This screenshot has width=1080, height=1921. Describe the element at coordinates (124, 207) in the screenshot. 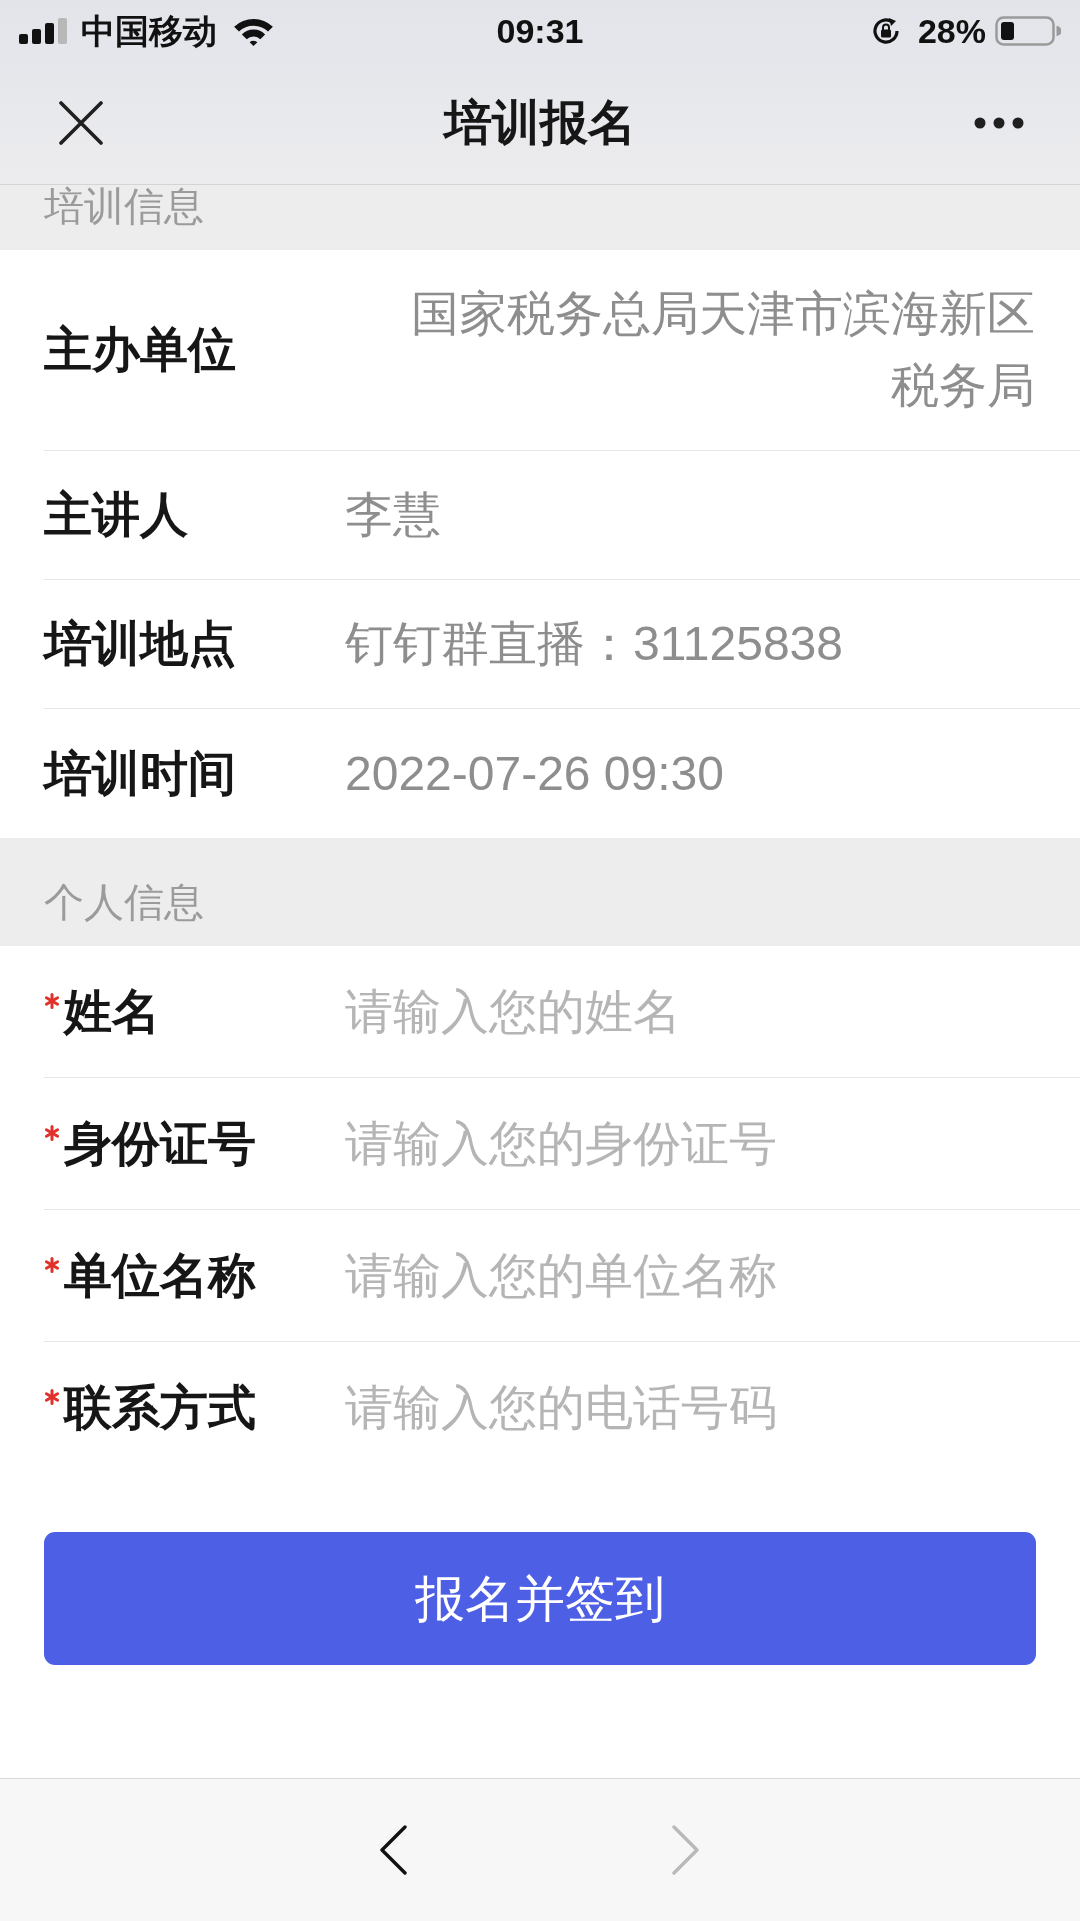

I see `section-title: 培训信息` at that location.